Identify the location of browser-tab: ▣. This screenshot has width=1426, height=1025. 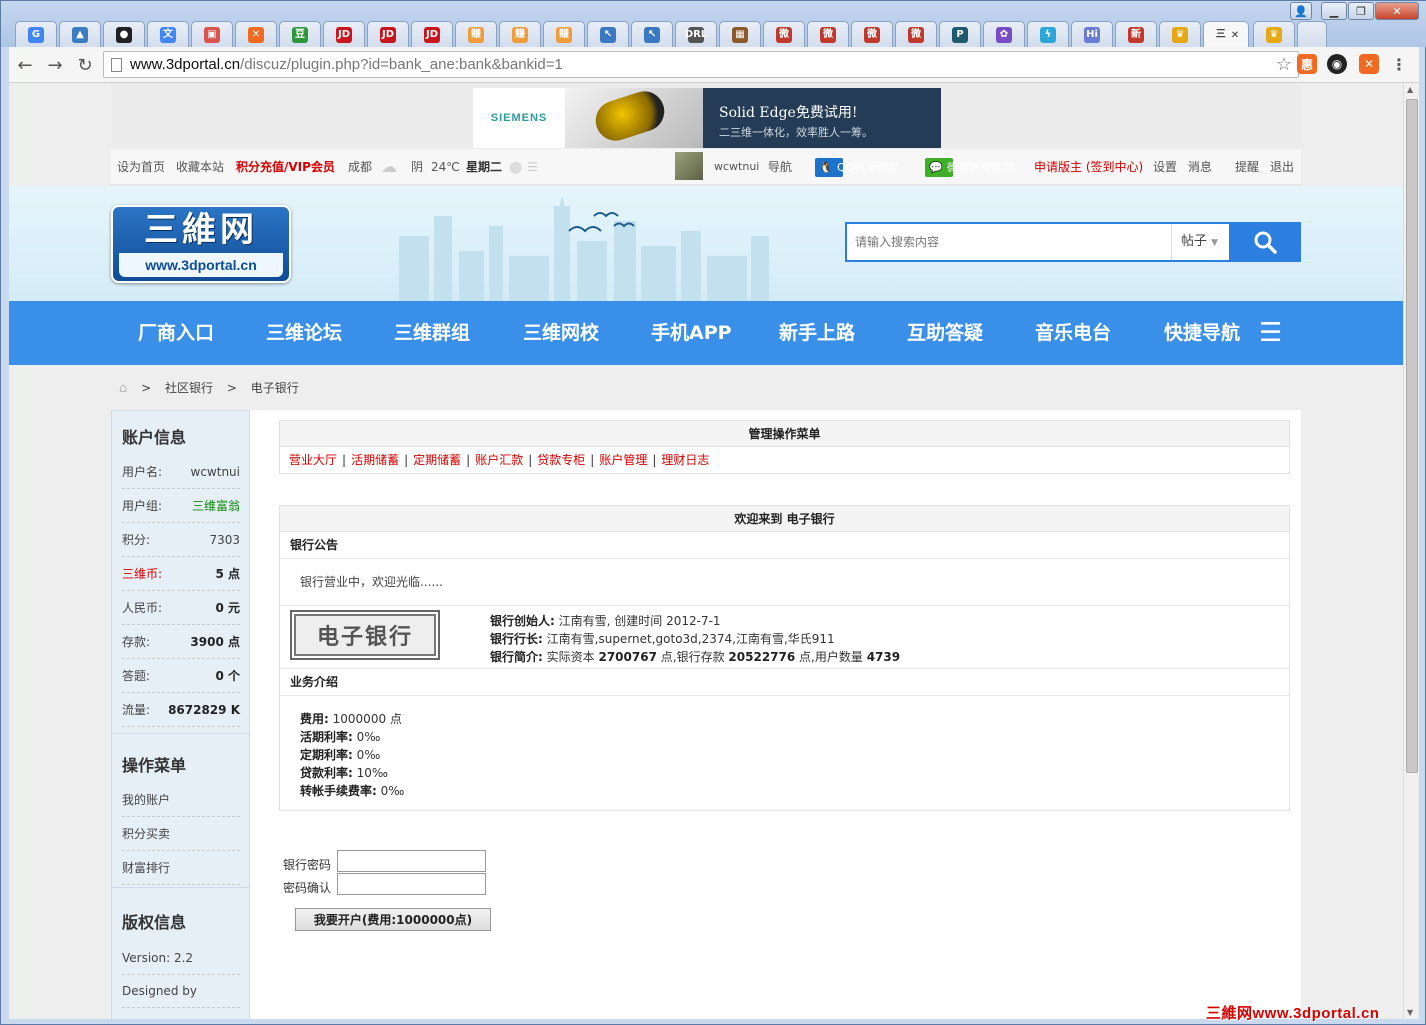
(212, 34).